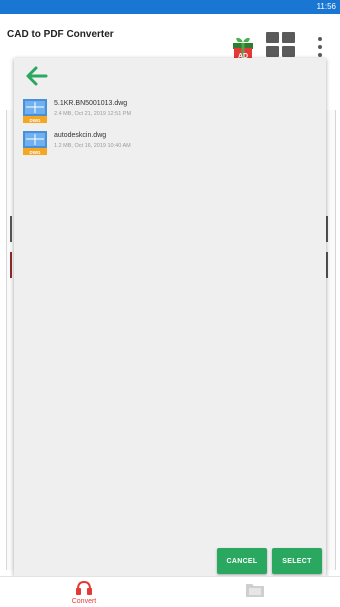  What do you see at coordinates (91, 103) in the screenshot?
I see `file-name: 5.1KR.BN5001013.dwg` at bounding box center [91, 103].